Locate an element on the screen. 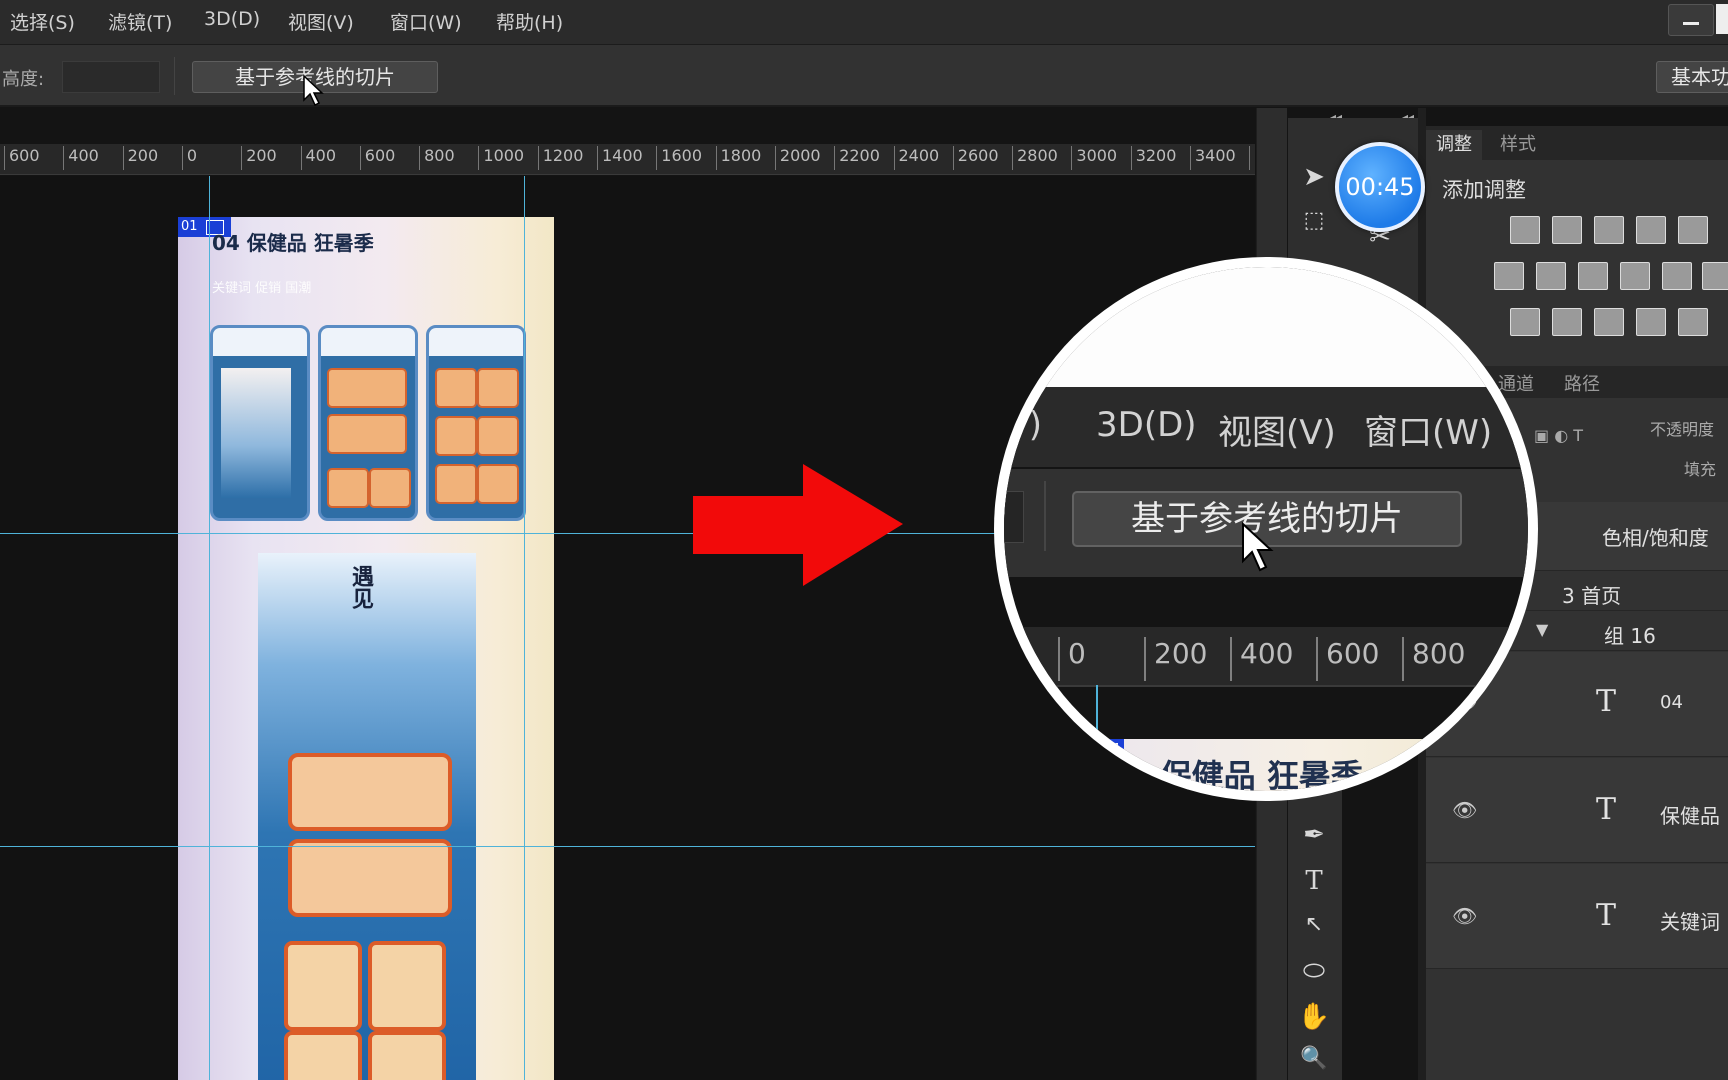 The image size is (1728, 1080). tab-styles: 样式 is located at coordinates (1518, 145).